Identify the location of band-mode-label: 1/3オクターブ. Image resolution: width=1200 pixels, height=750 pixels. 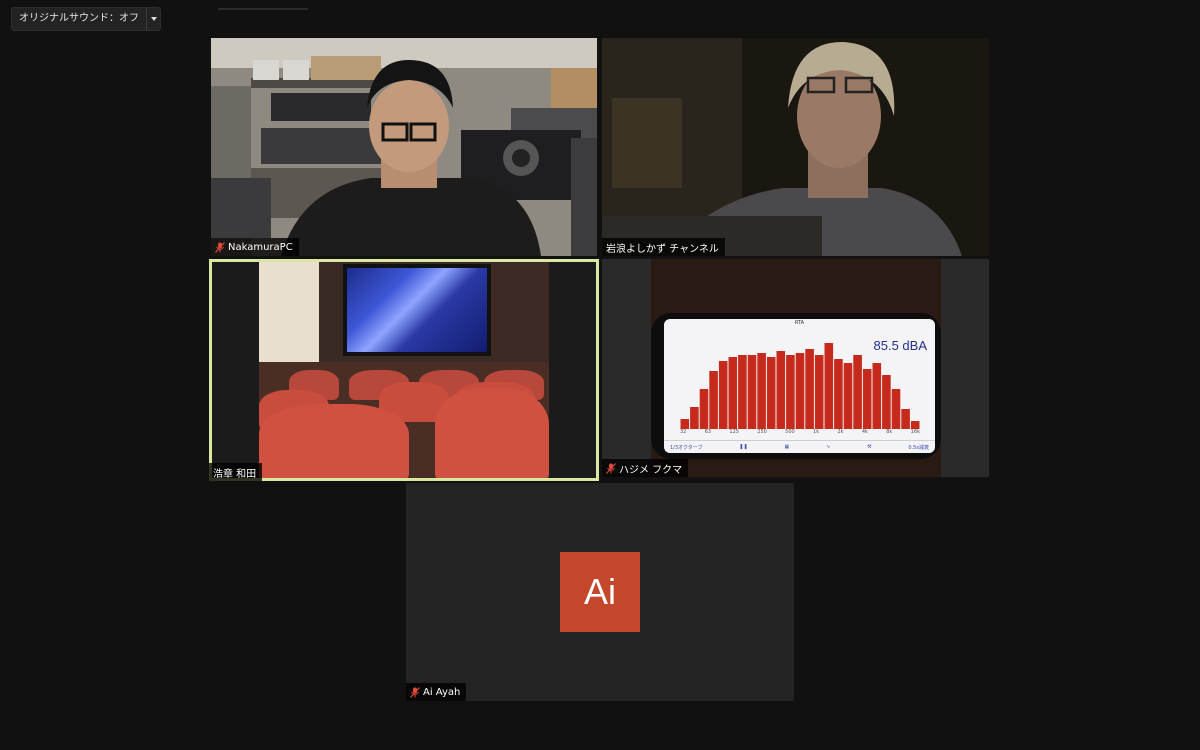
(686, 447).